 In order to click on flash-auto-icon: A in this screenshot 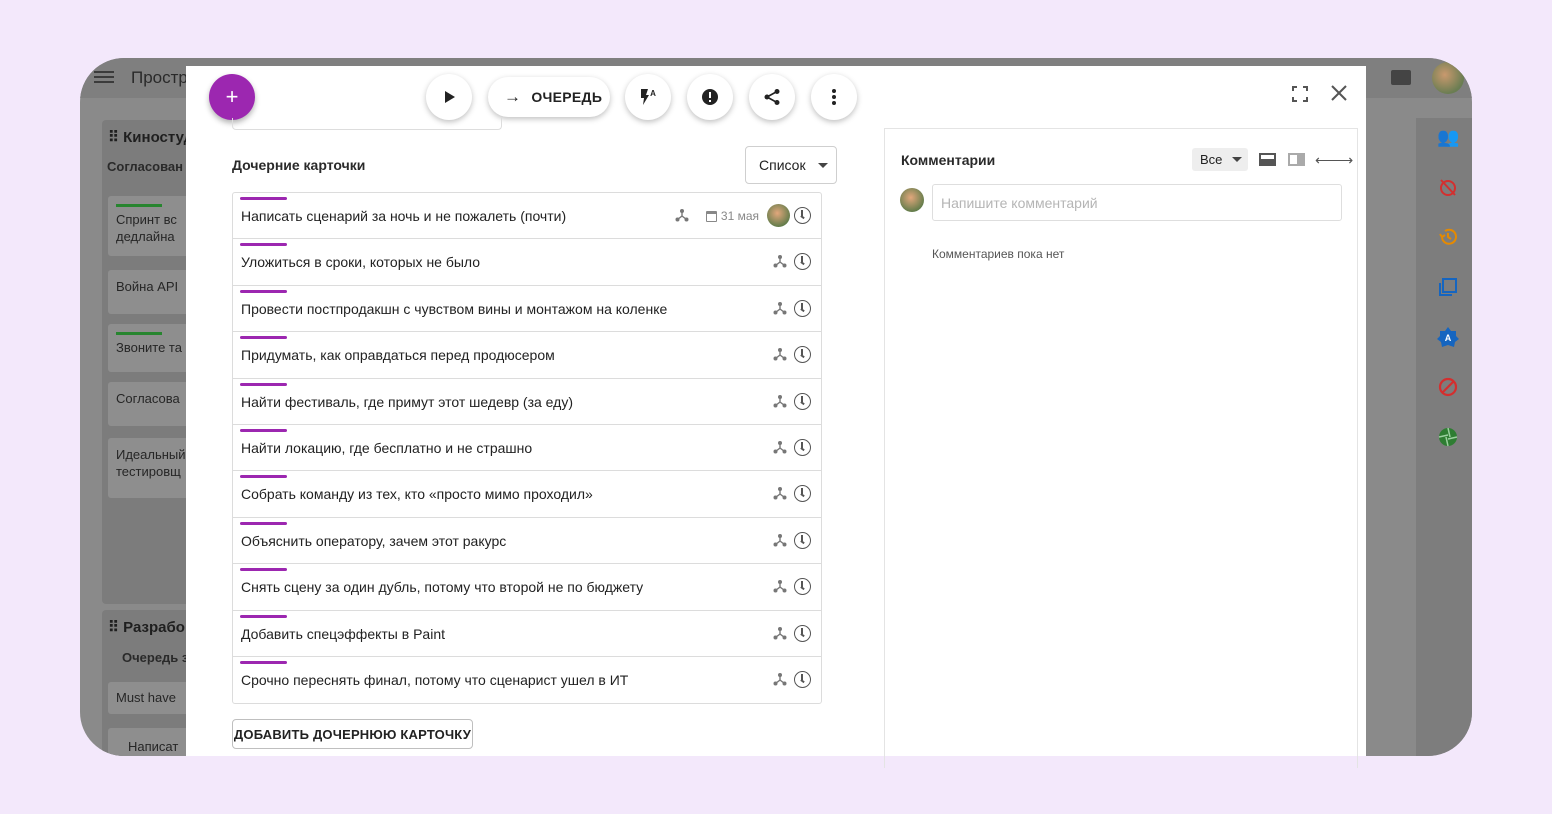, I will do `click(648, 97)`.